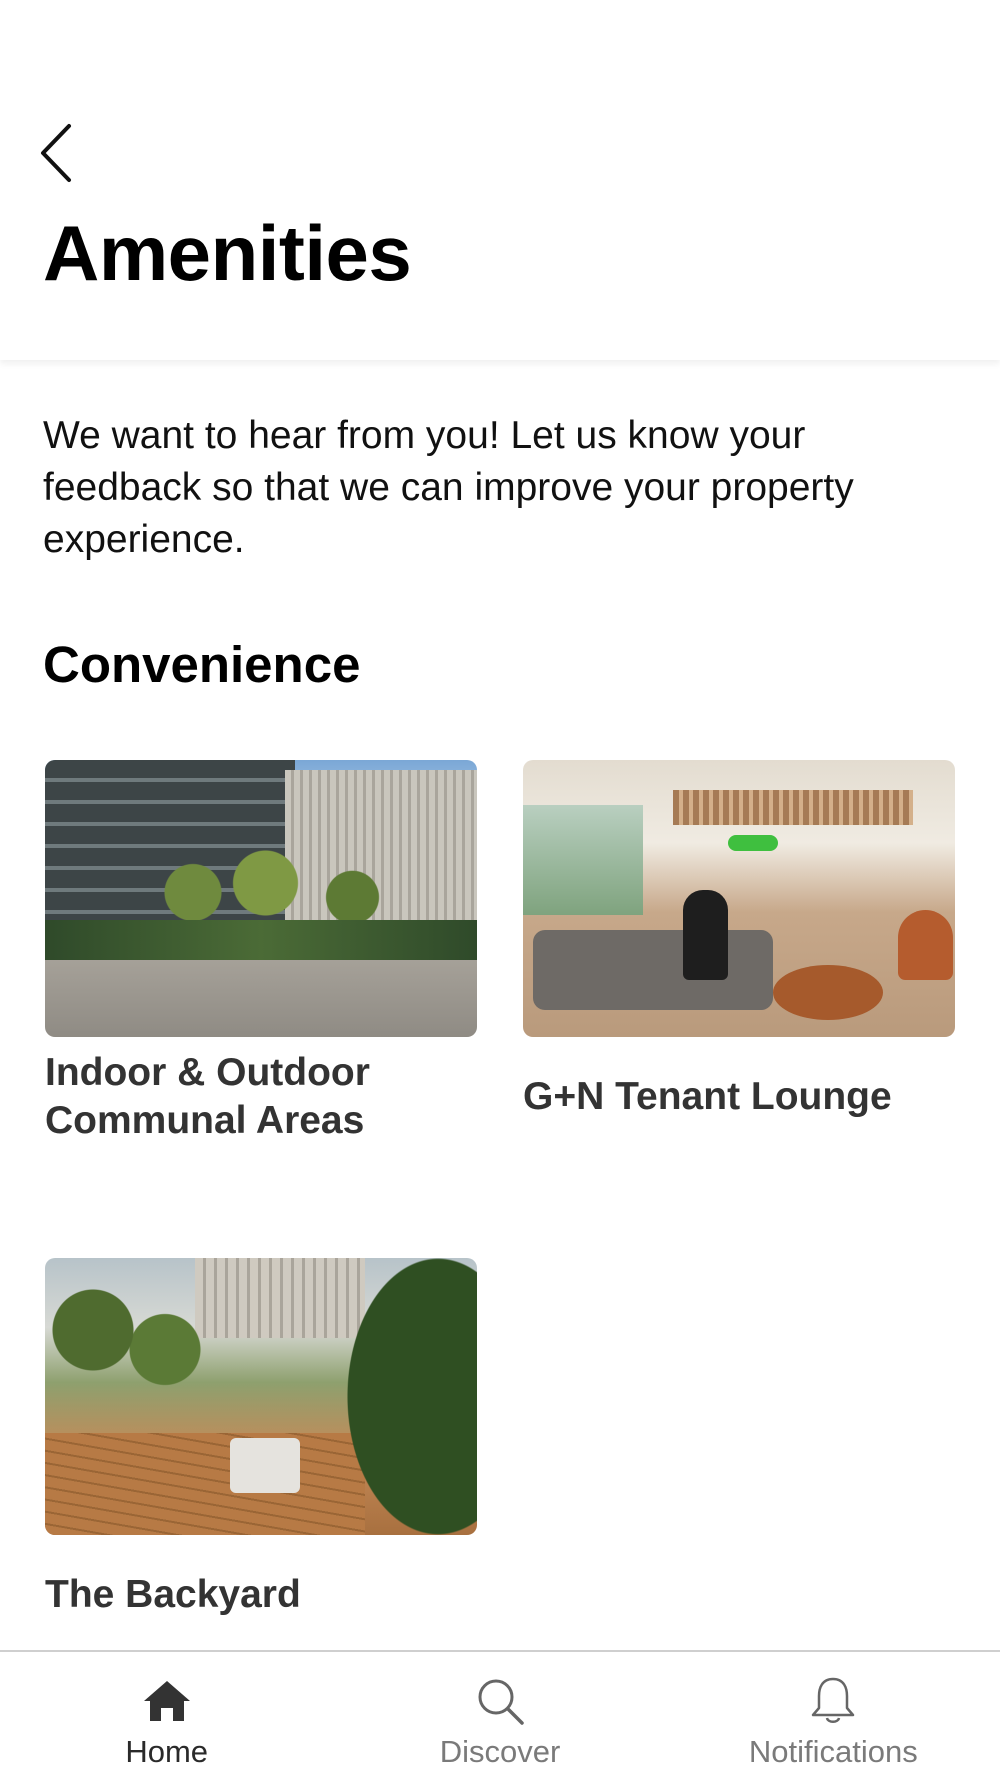 This screenshot has width=1000, height=1778. What do you see at coordinates (167, 1701) in the screenshot?
I see `home-icon` at bounding box center [167, 1701].